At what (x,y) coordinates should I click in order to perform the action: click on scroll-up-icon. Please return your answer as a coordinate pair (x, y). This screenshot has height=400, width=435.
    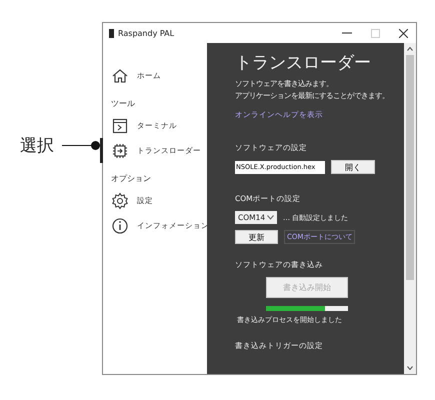
    Looking at the image, I should click on (410, 49).